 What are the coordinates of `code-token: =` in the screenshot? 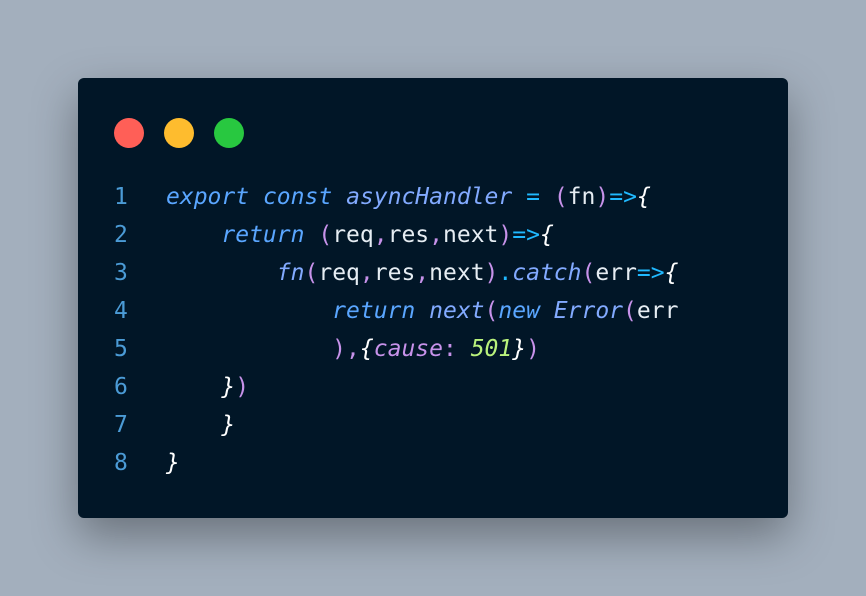 It's located at (533, 197).